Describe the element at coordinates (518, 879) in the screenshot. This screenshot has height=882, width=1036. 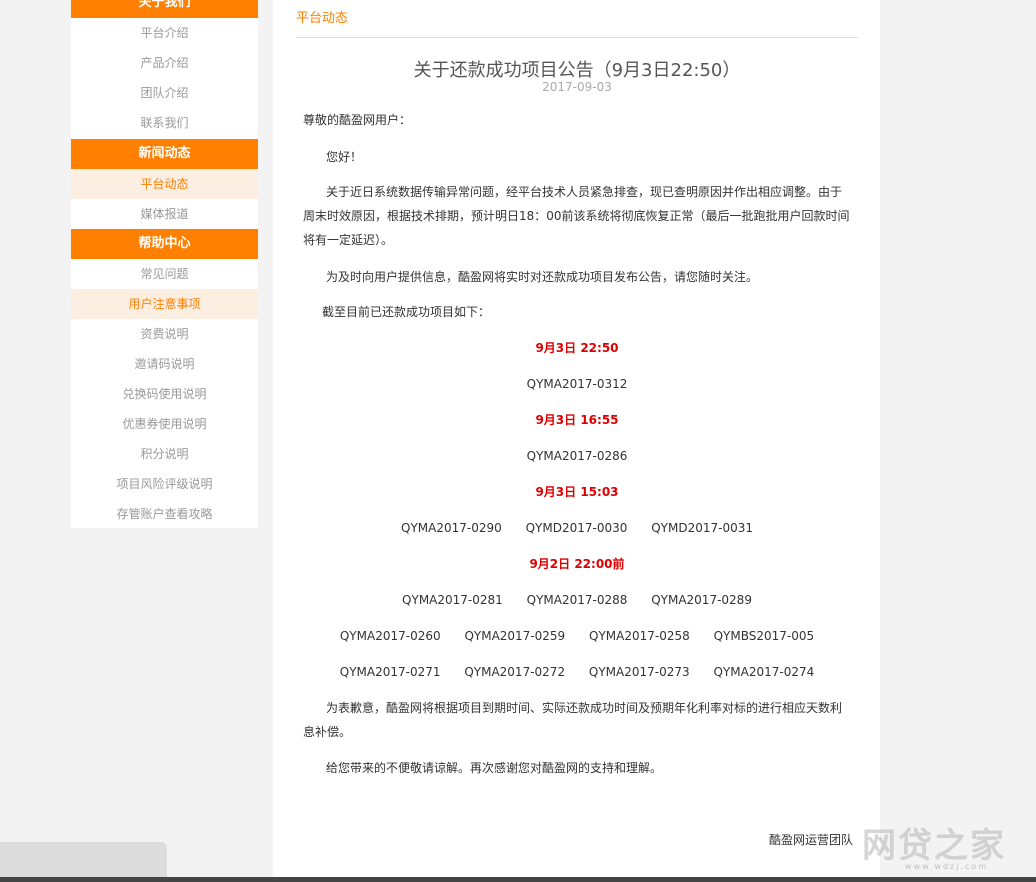
I see `bottom-edge-bar` at that location.